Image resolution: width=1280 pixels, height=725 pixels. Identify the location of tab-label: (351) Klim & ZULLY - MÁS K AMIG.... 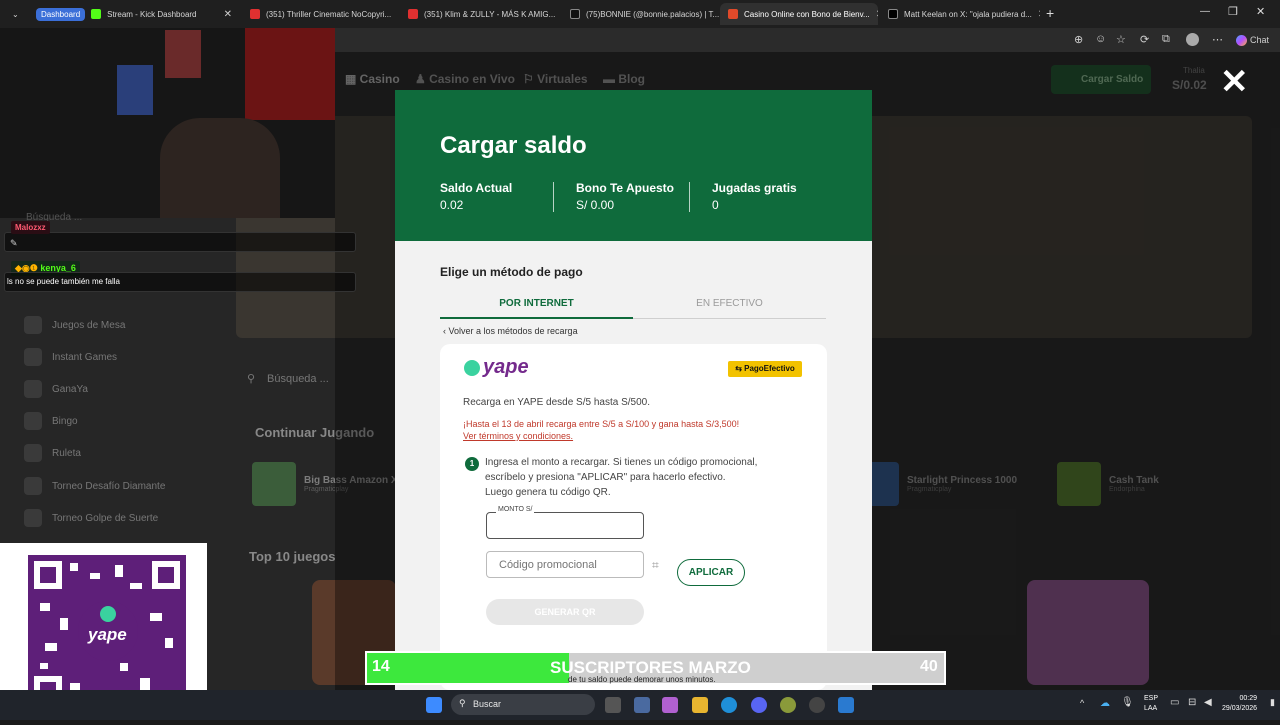
(490, 14).